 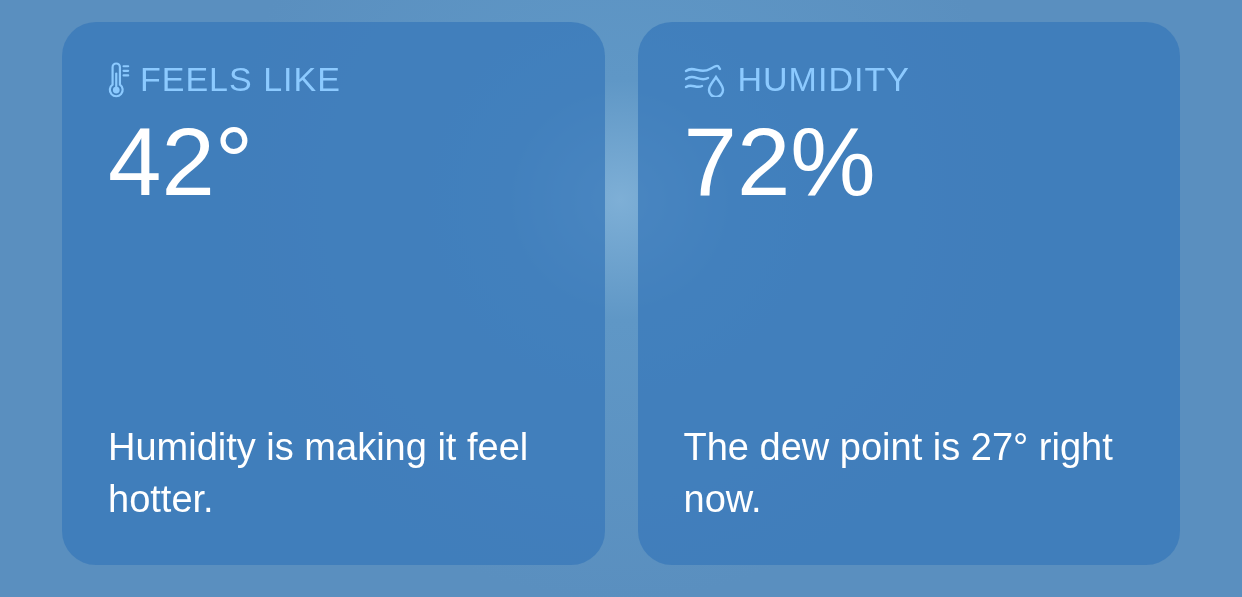 I want to click on card-title: HUMIDITY, so click(x=823, y=79).